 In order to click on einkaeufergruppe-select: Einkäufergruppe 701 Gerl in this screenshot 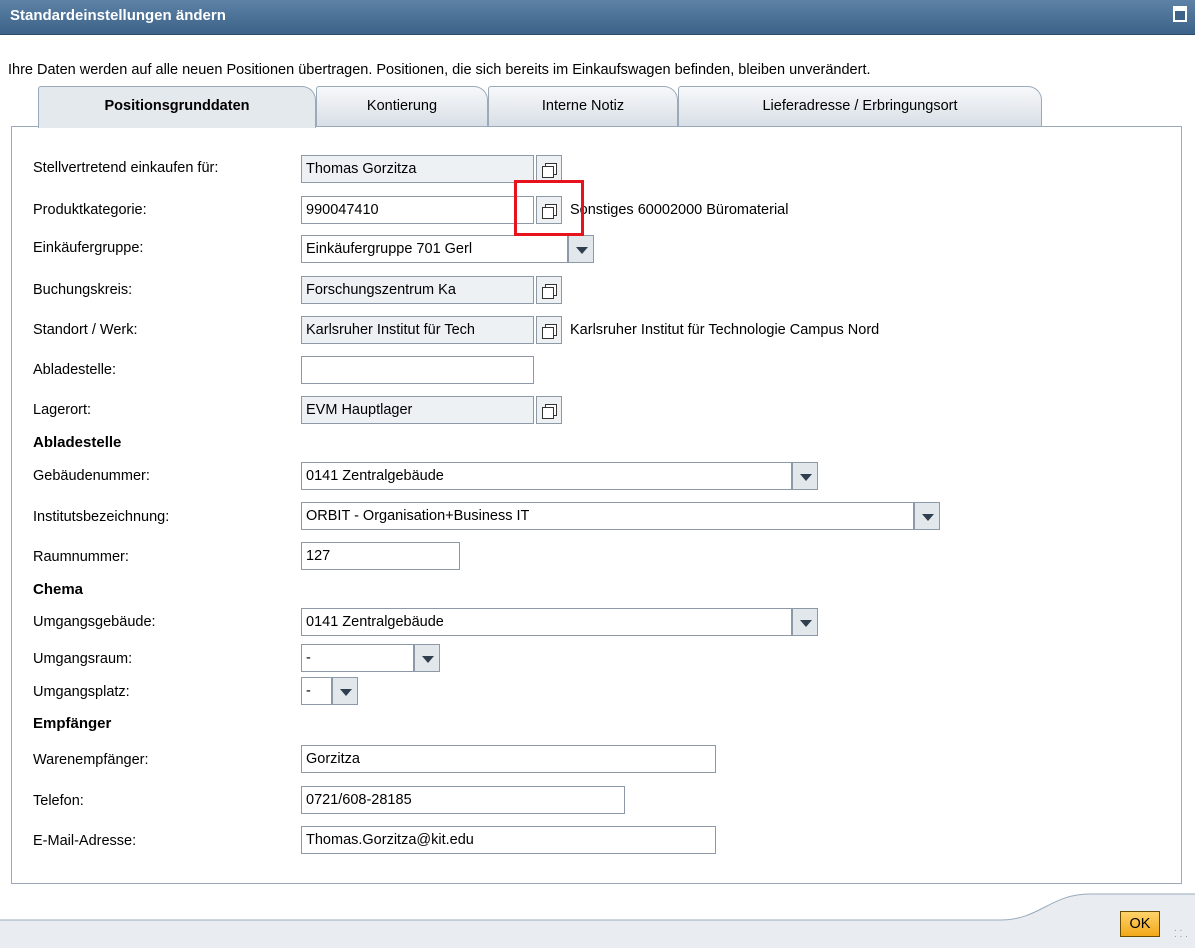, I will do `click(434, 249)`.